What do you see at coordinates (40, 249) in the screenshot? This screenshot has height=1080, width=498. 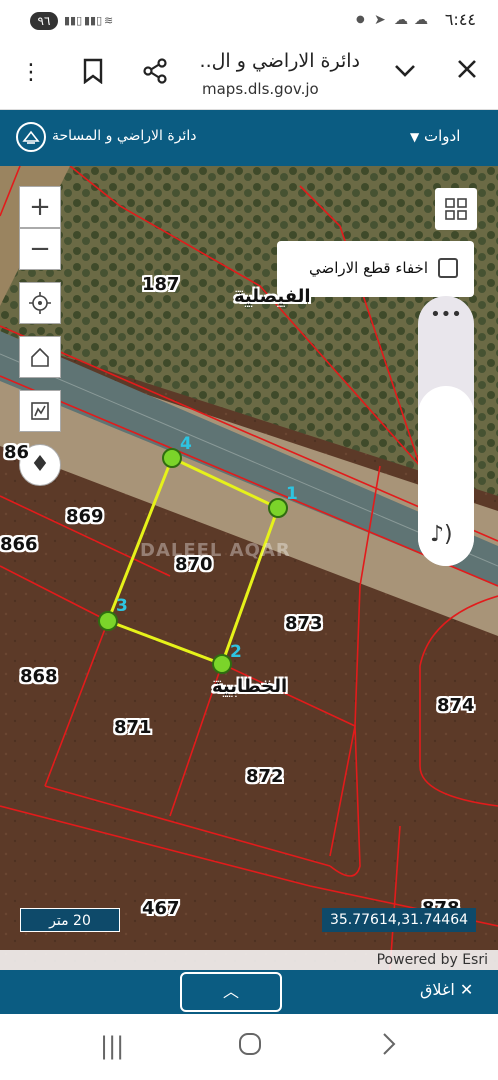 I see `zoom-out-icon: −` at bounding box center [40, 249].